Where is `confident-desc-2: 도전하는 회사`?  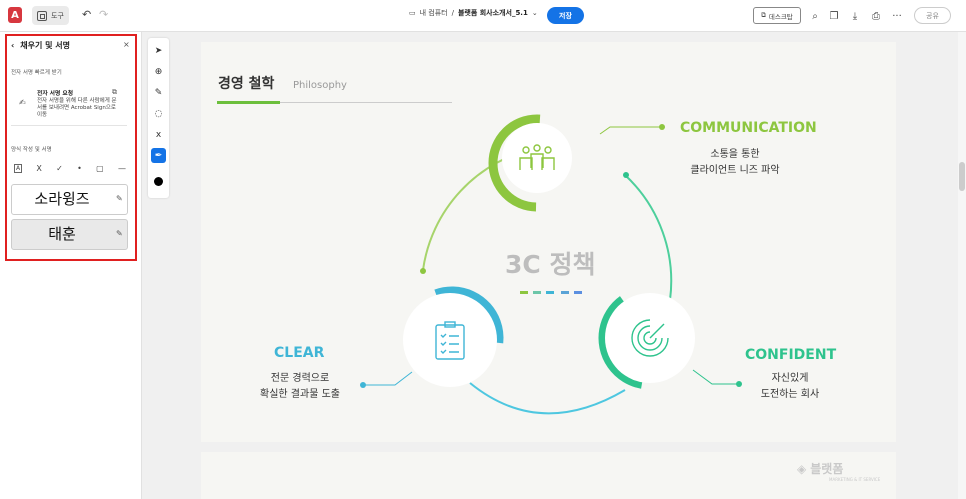 confident-desc-2: 도전하는 회사 is located at coordinates (790, 394).